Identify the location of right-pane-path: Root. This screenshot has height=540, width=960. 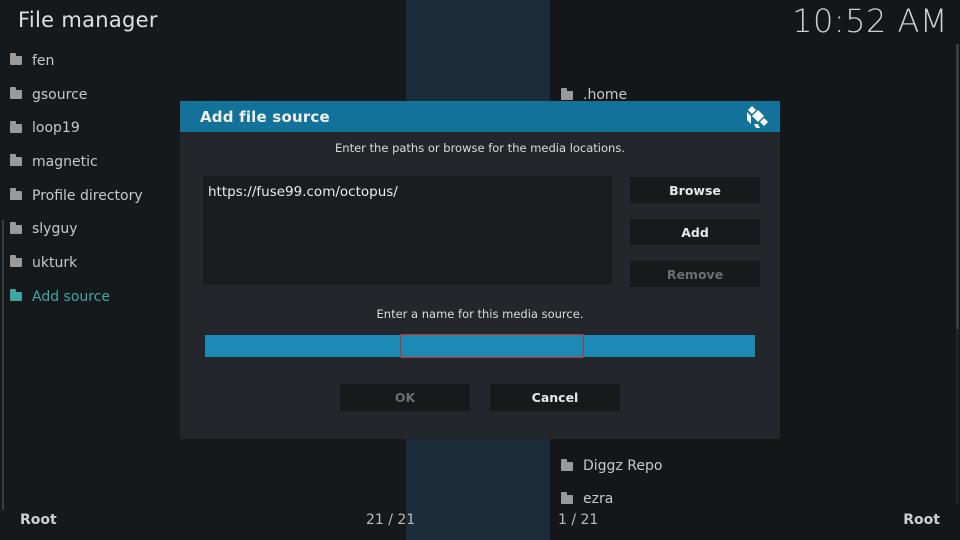
(921, 520).